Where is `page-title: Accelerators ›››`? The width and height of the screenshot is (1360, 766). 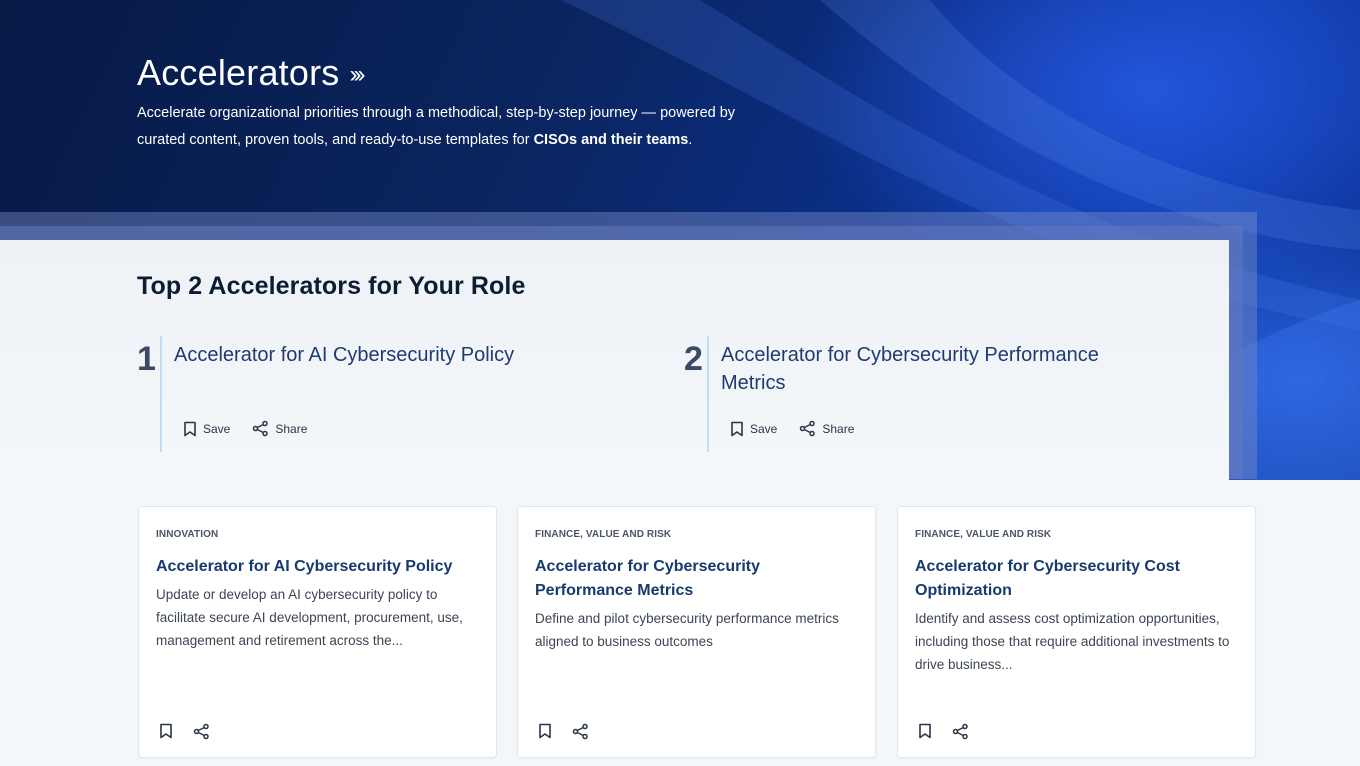 page-title: Accelerators ››› is located at coordinates (251, 72).